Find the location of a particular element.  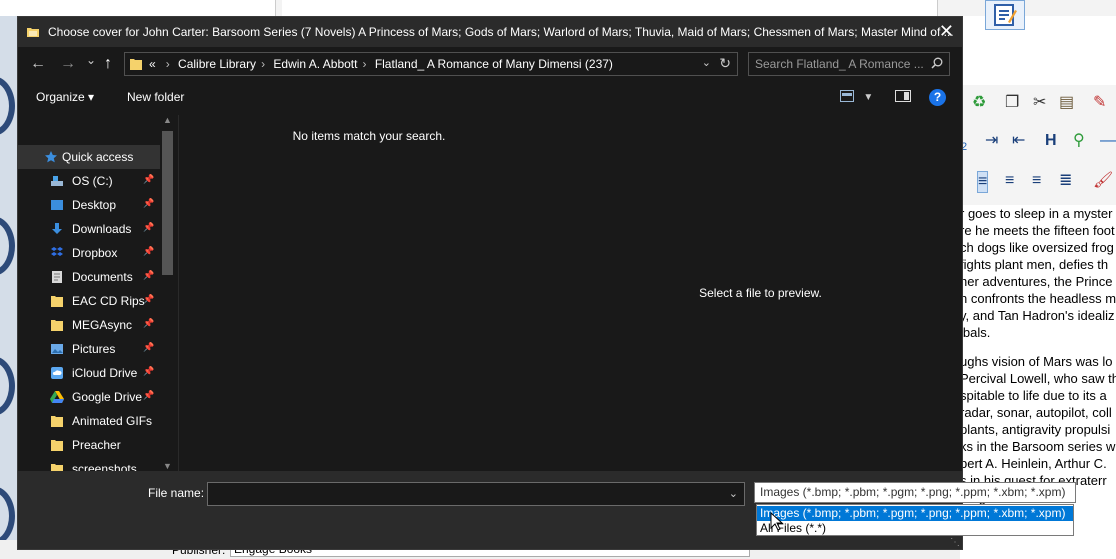

nav-item-label: OS (C:) is located at coordinates (92, 181).